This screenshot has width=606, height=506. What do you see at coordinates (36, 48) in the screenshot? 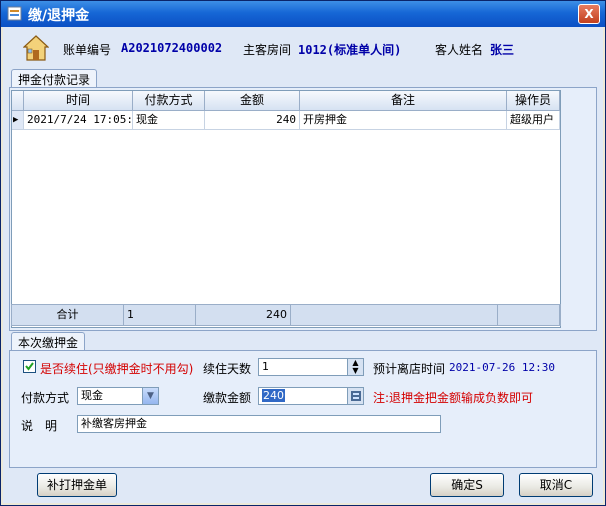
I see `house-icon` at bounding box center [36, 48].